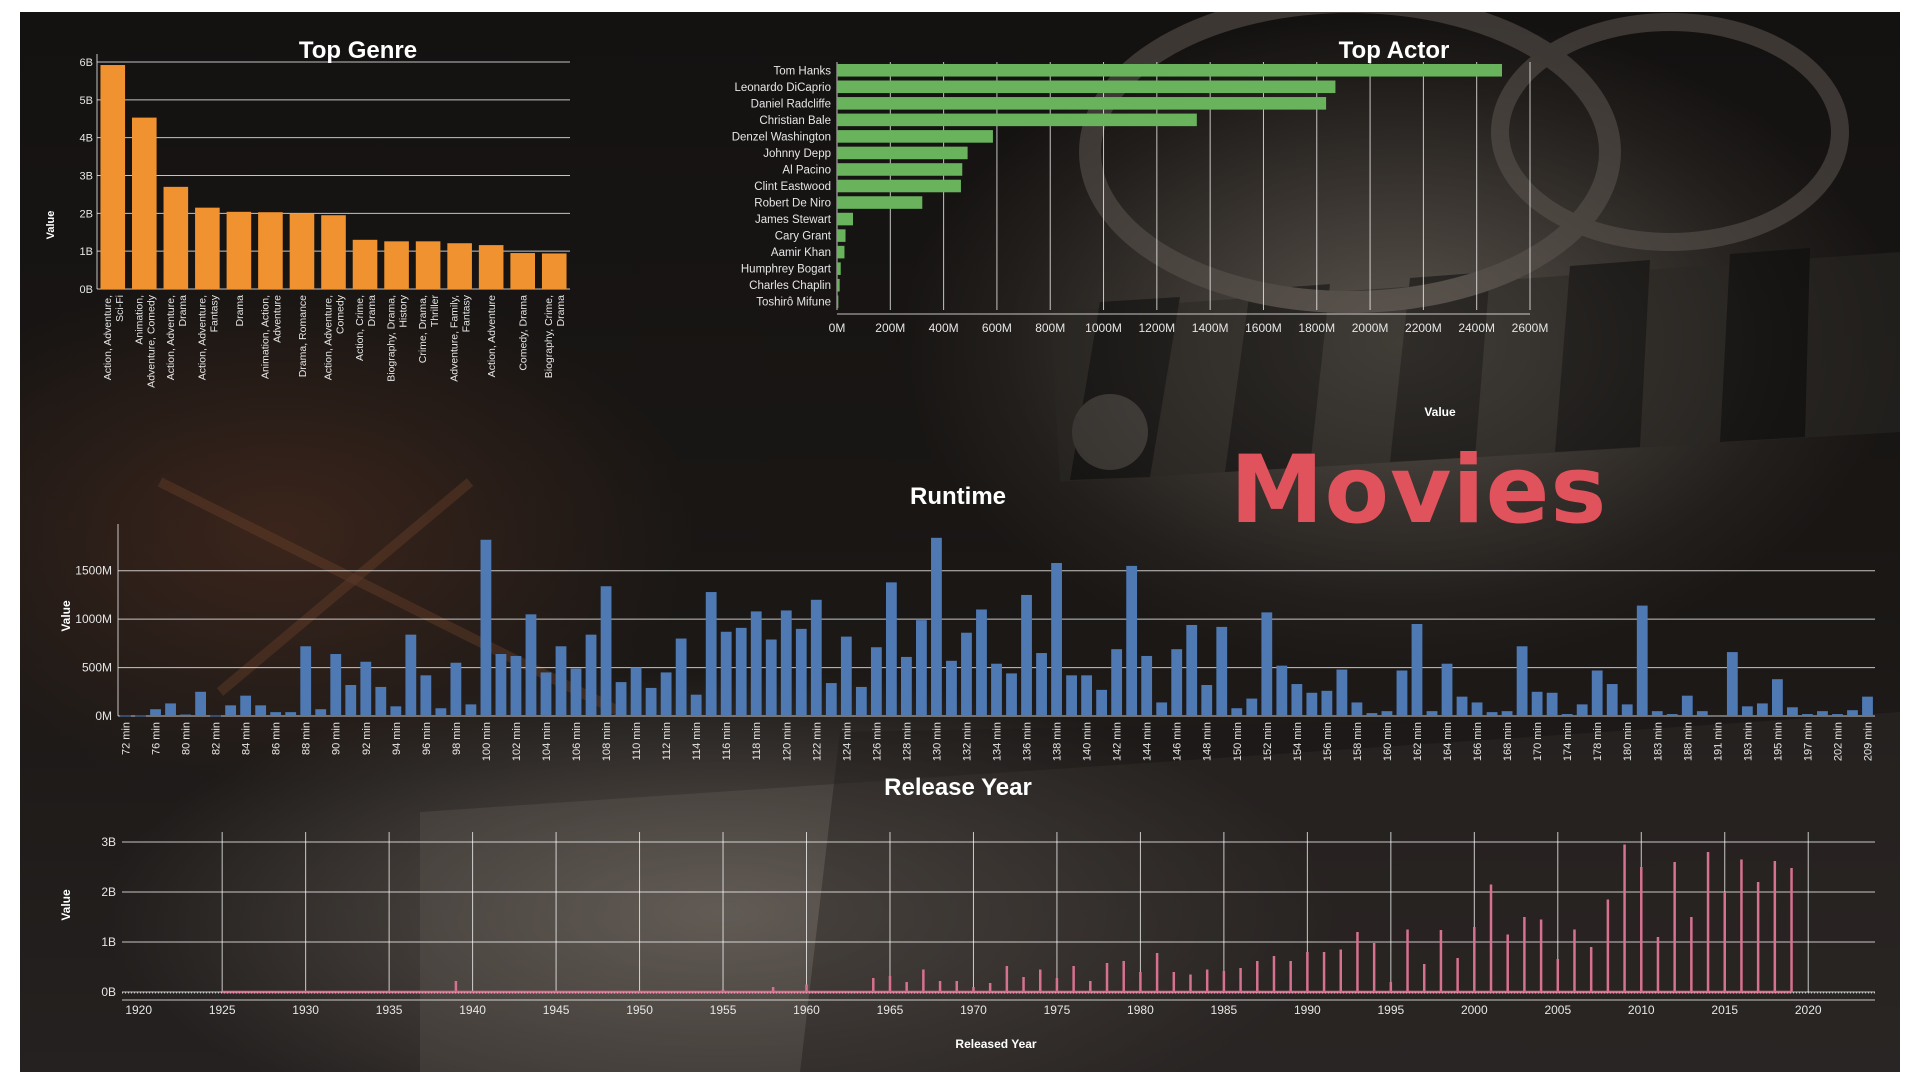  I want to click on release-year-gridlines, so click(998, 916).